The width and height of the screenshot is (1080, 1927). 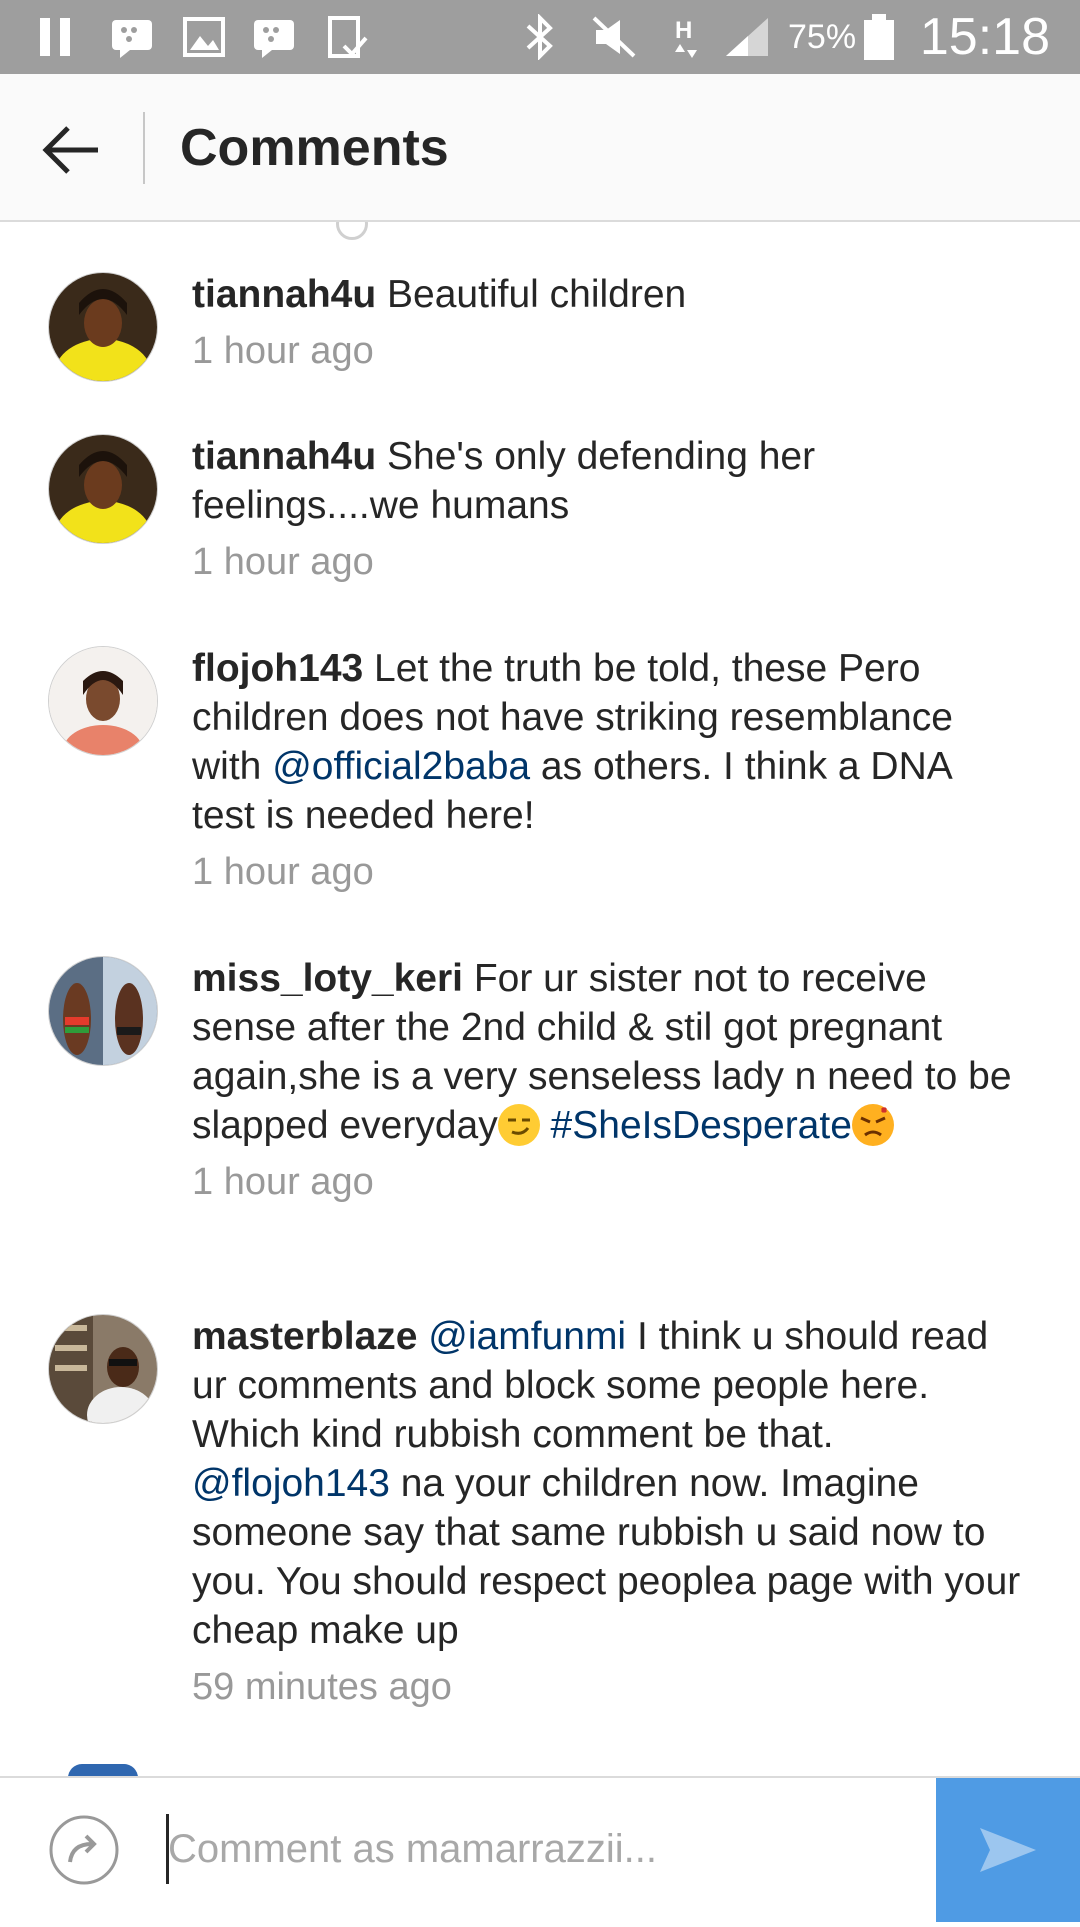 I want to click on comment-input, so click(x=538, y=1849).